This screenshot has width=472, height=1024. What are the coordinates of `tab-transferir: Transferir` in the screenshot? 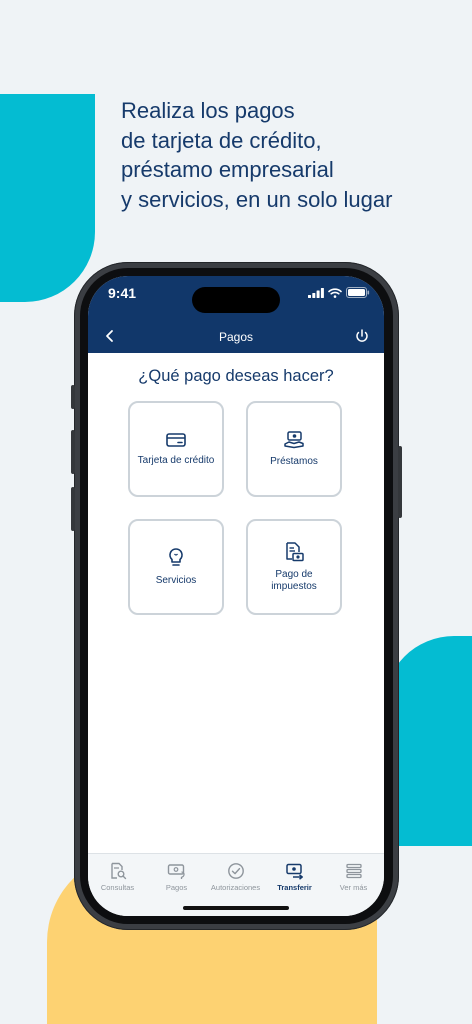 It's located at (294, 877).